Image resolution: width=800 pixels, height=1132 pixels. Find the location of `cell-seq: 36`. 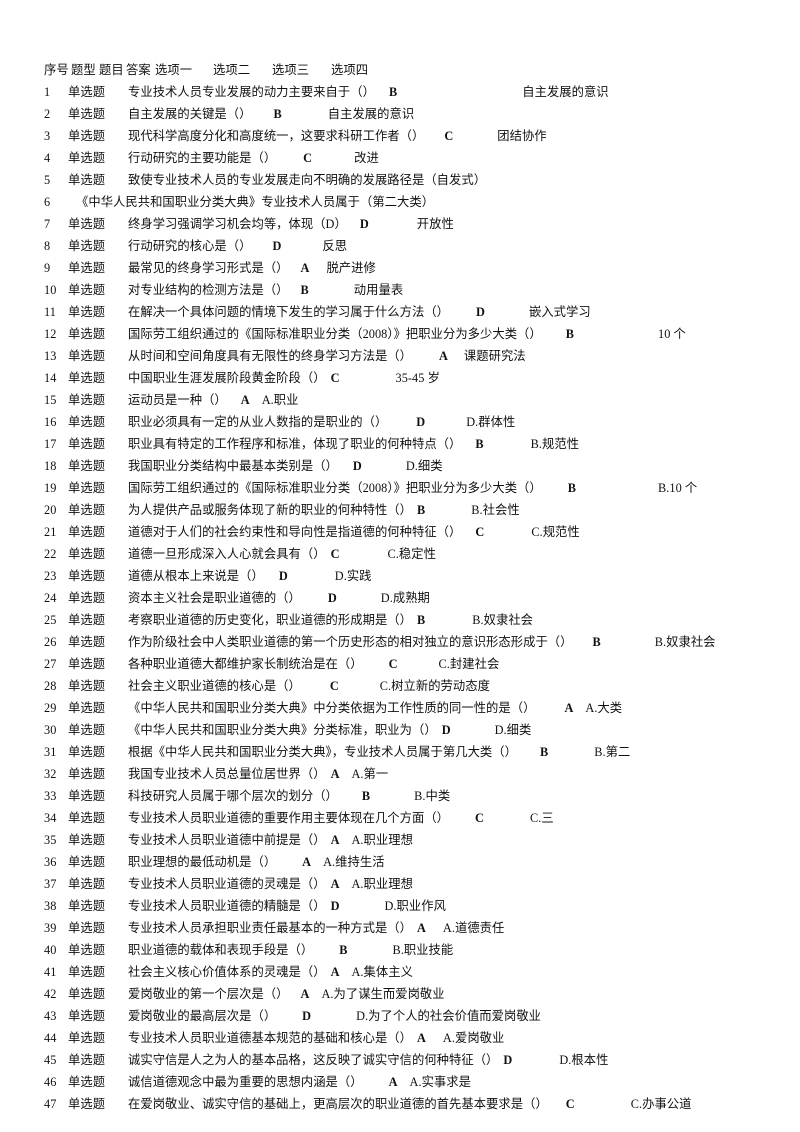

cell-seq: 36 is located at coordinates (50, 862).